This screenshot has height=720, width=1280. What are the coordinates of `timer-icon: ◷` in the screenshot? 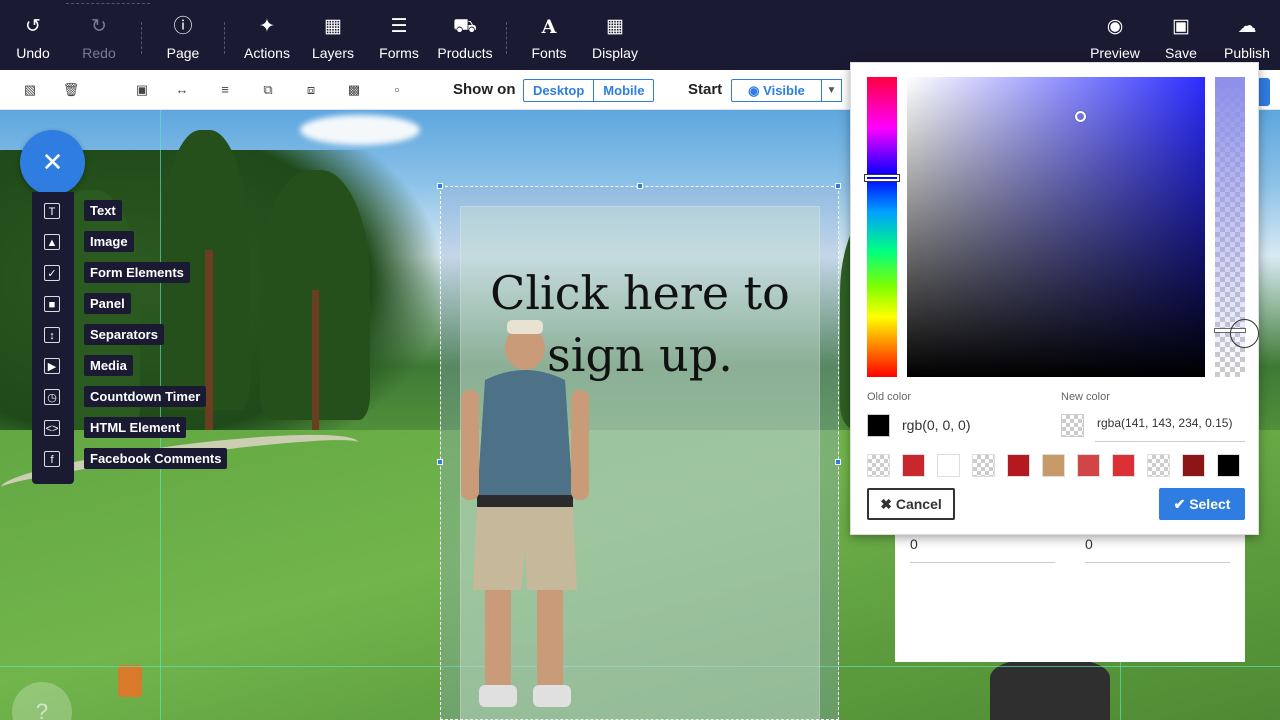 It's located at (52, 397).